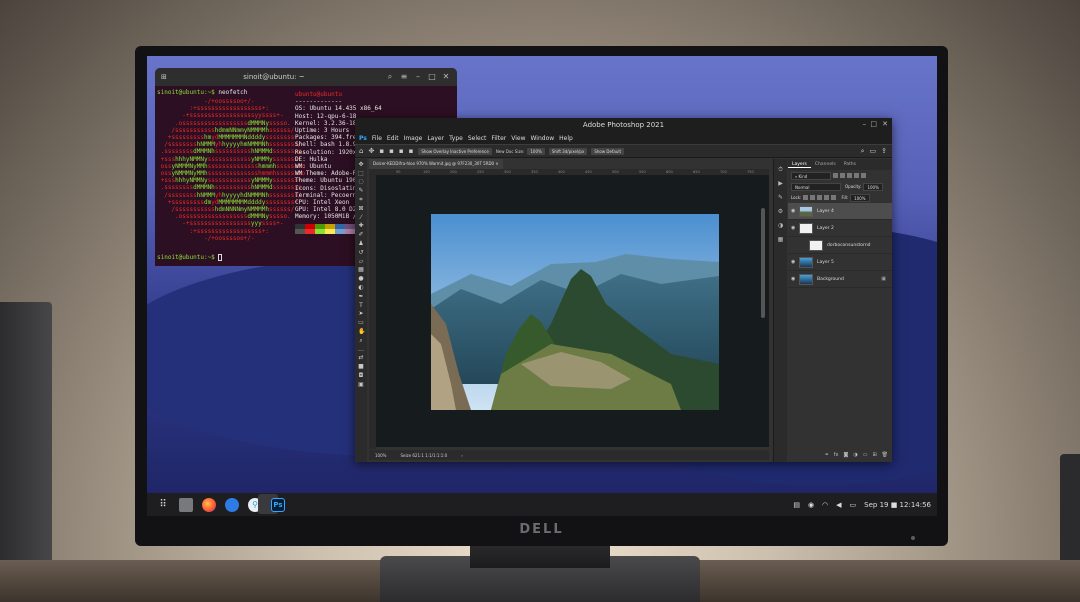  I want to click on lock-all-icon, so click(834, 197).